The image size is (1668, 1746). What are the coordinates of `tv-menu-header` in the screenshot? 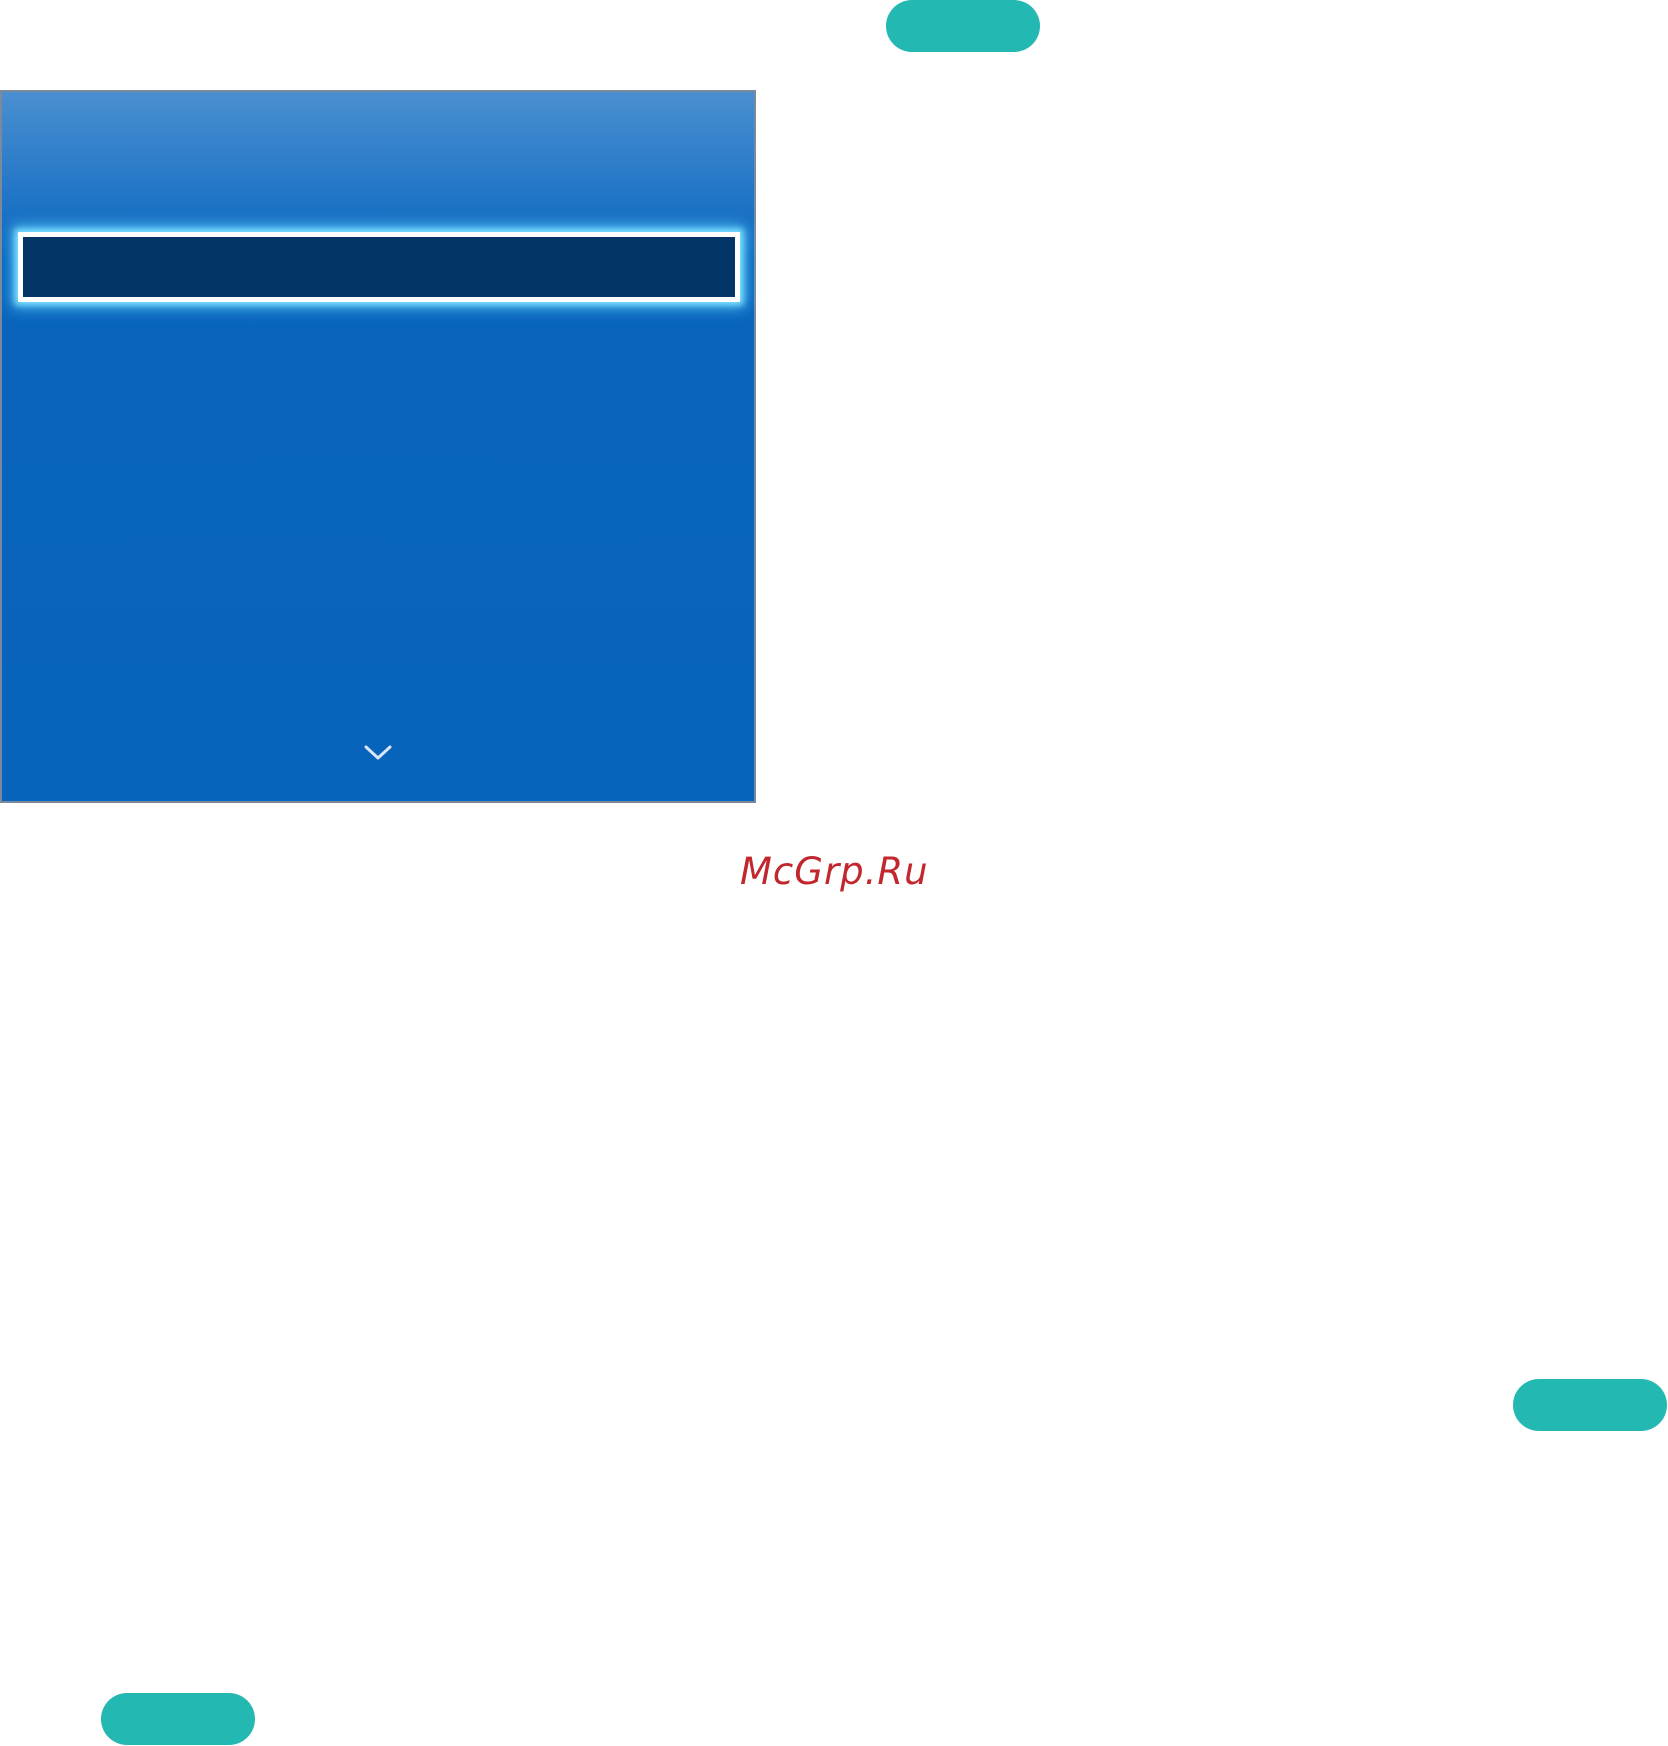 It's located at (378, 159).